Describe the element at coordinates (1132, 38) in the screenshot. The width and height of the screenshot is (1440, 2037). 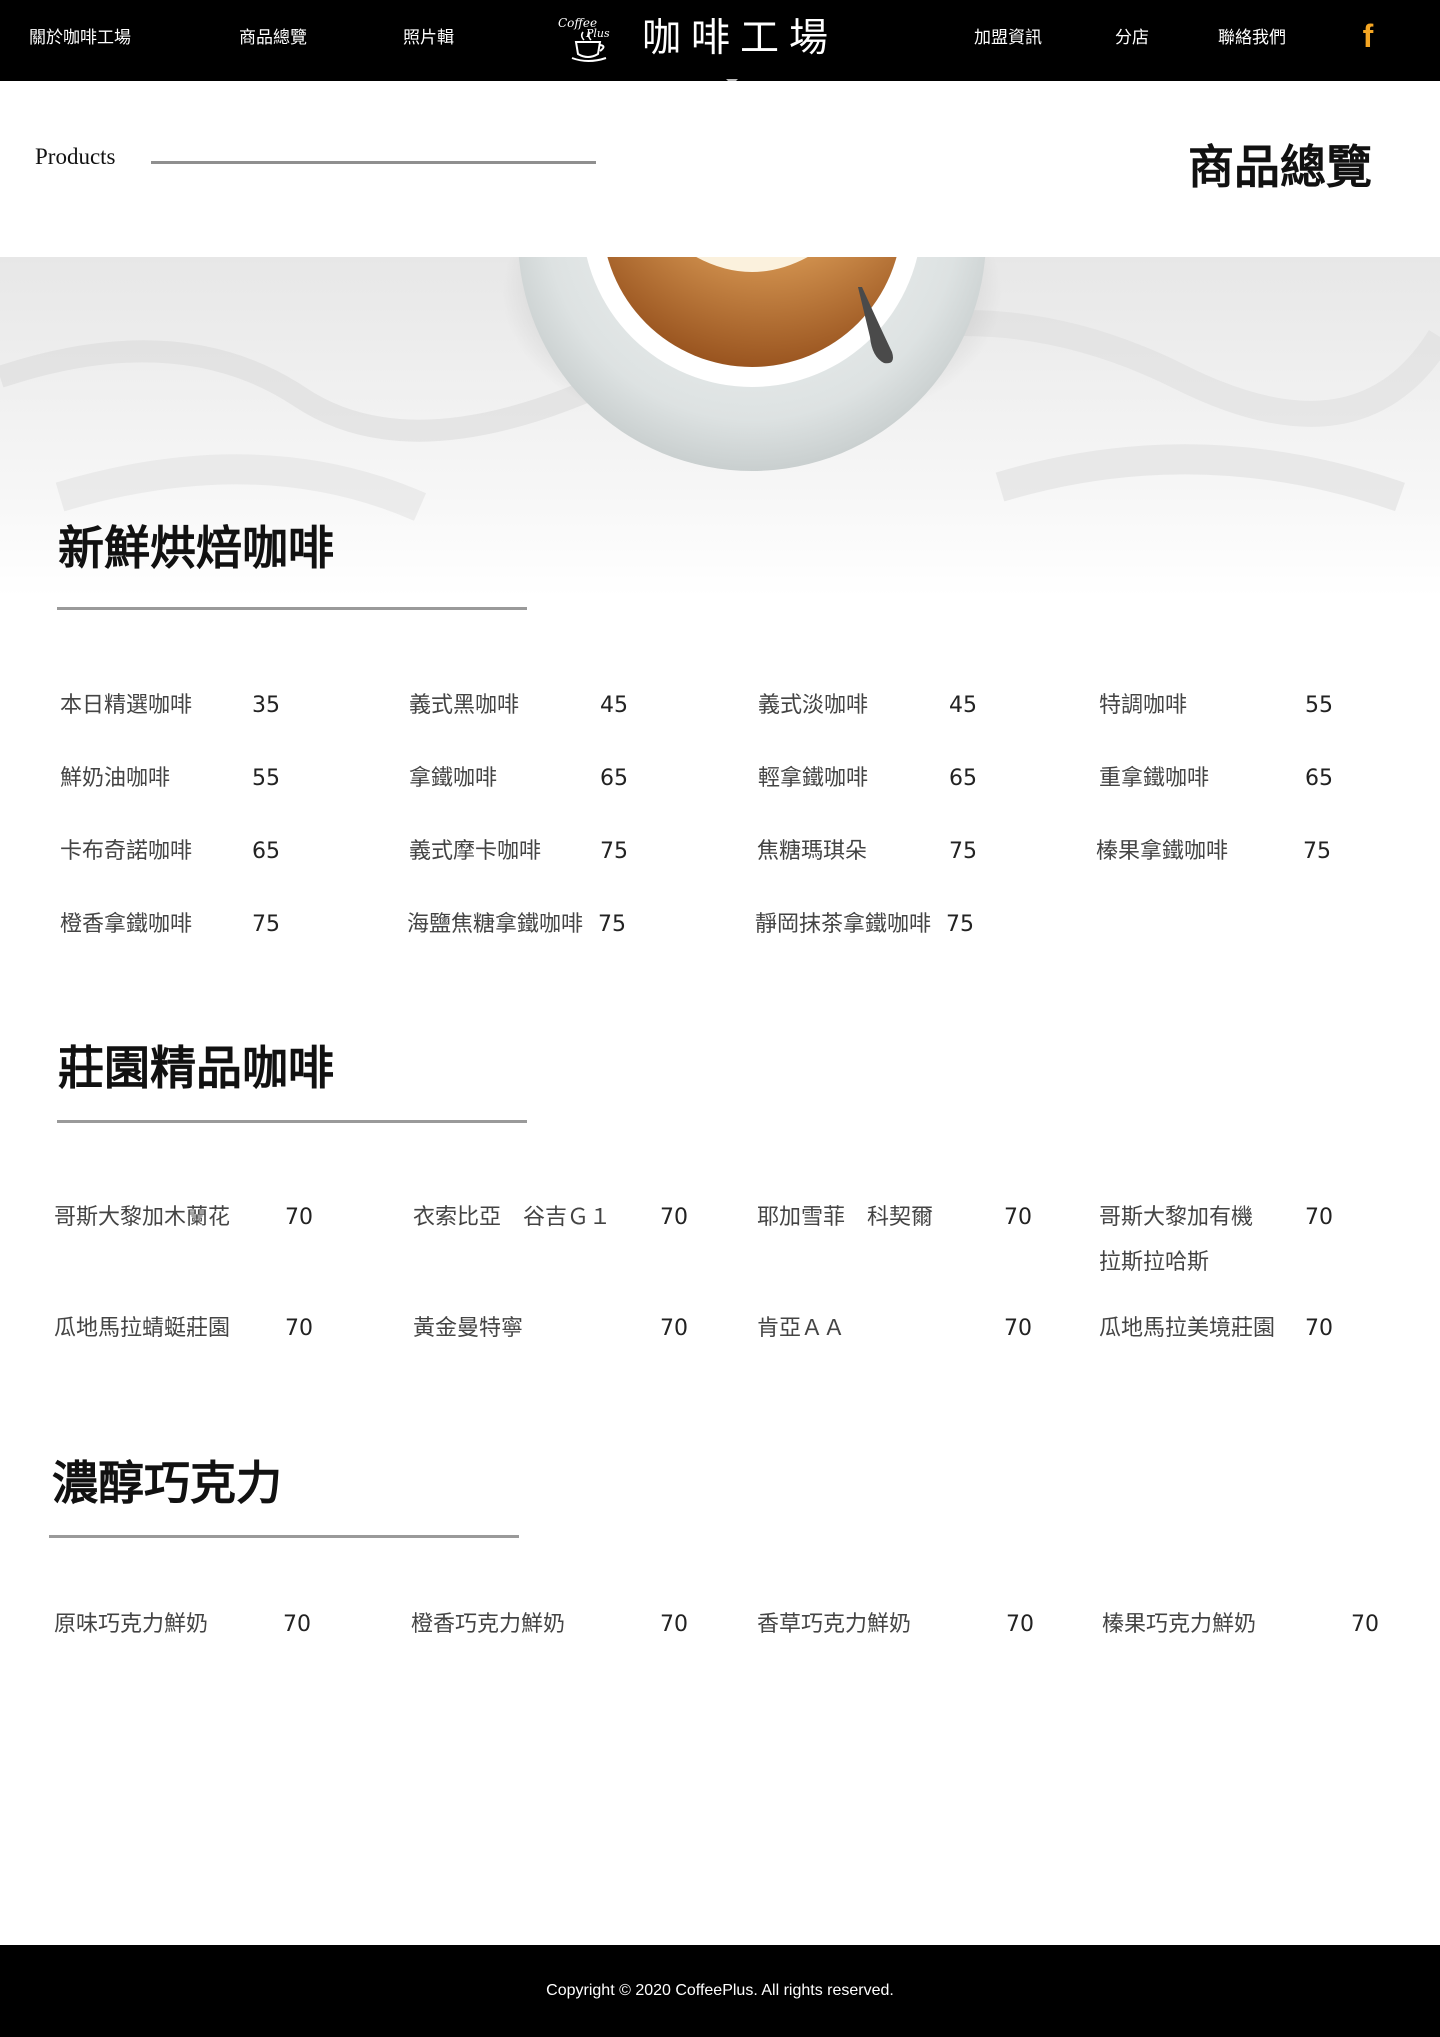
I see `nav-stores: 分店` at that location.